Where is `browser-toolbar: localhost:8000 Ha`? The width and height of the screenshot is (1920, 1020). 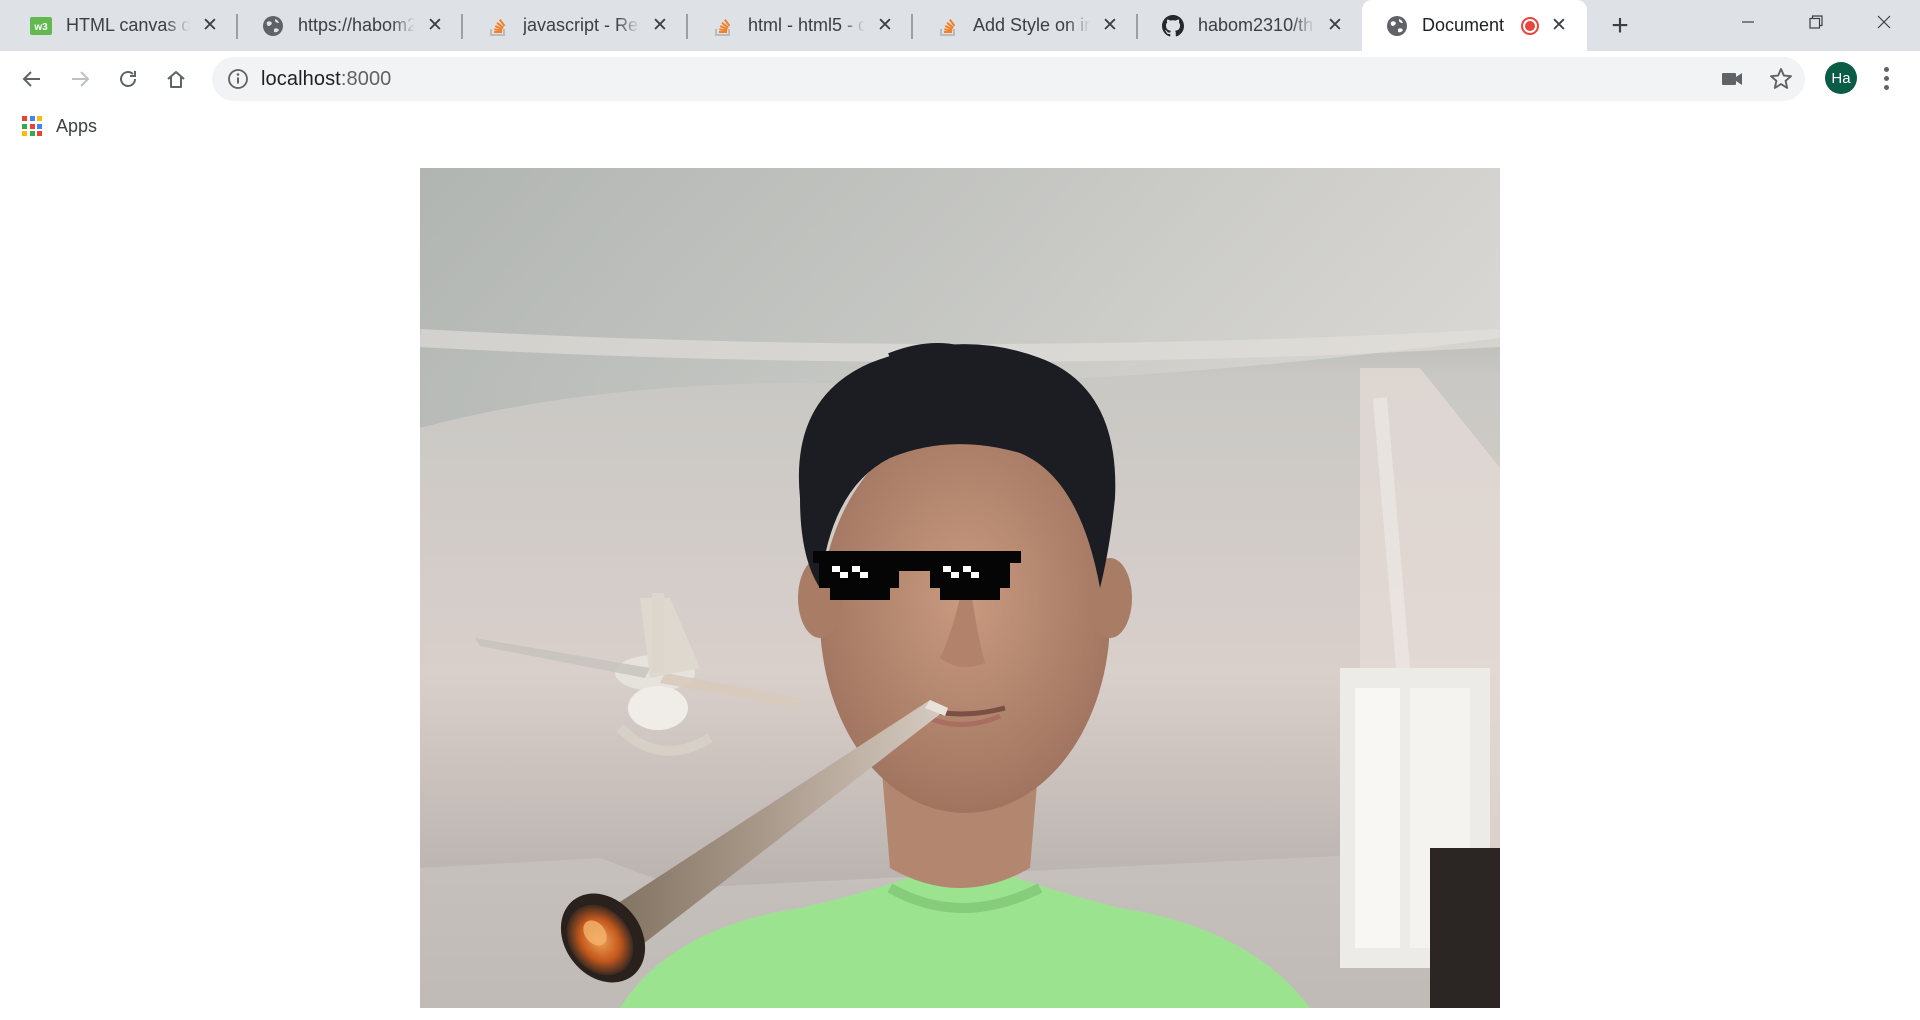
browser-toolbar: localhost:8000 Ha is located at coordinates (960, 79).